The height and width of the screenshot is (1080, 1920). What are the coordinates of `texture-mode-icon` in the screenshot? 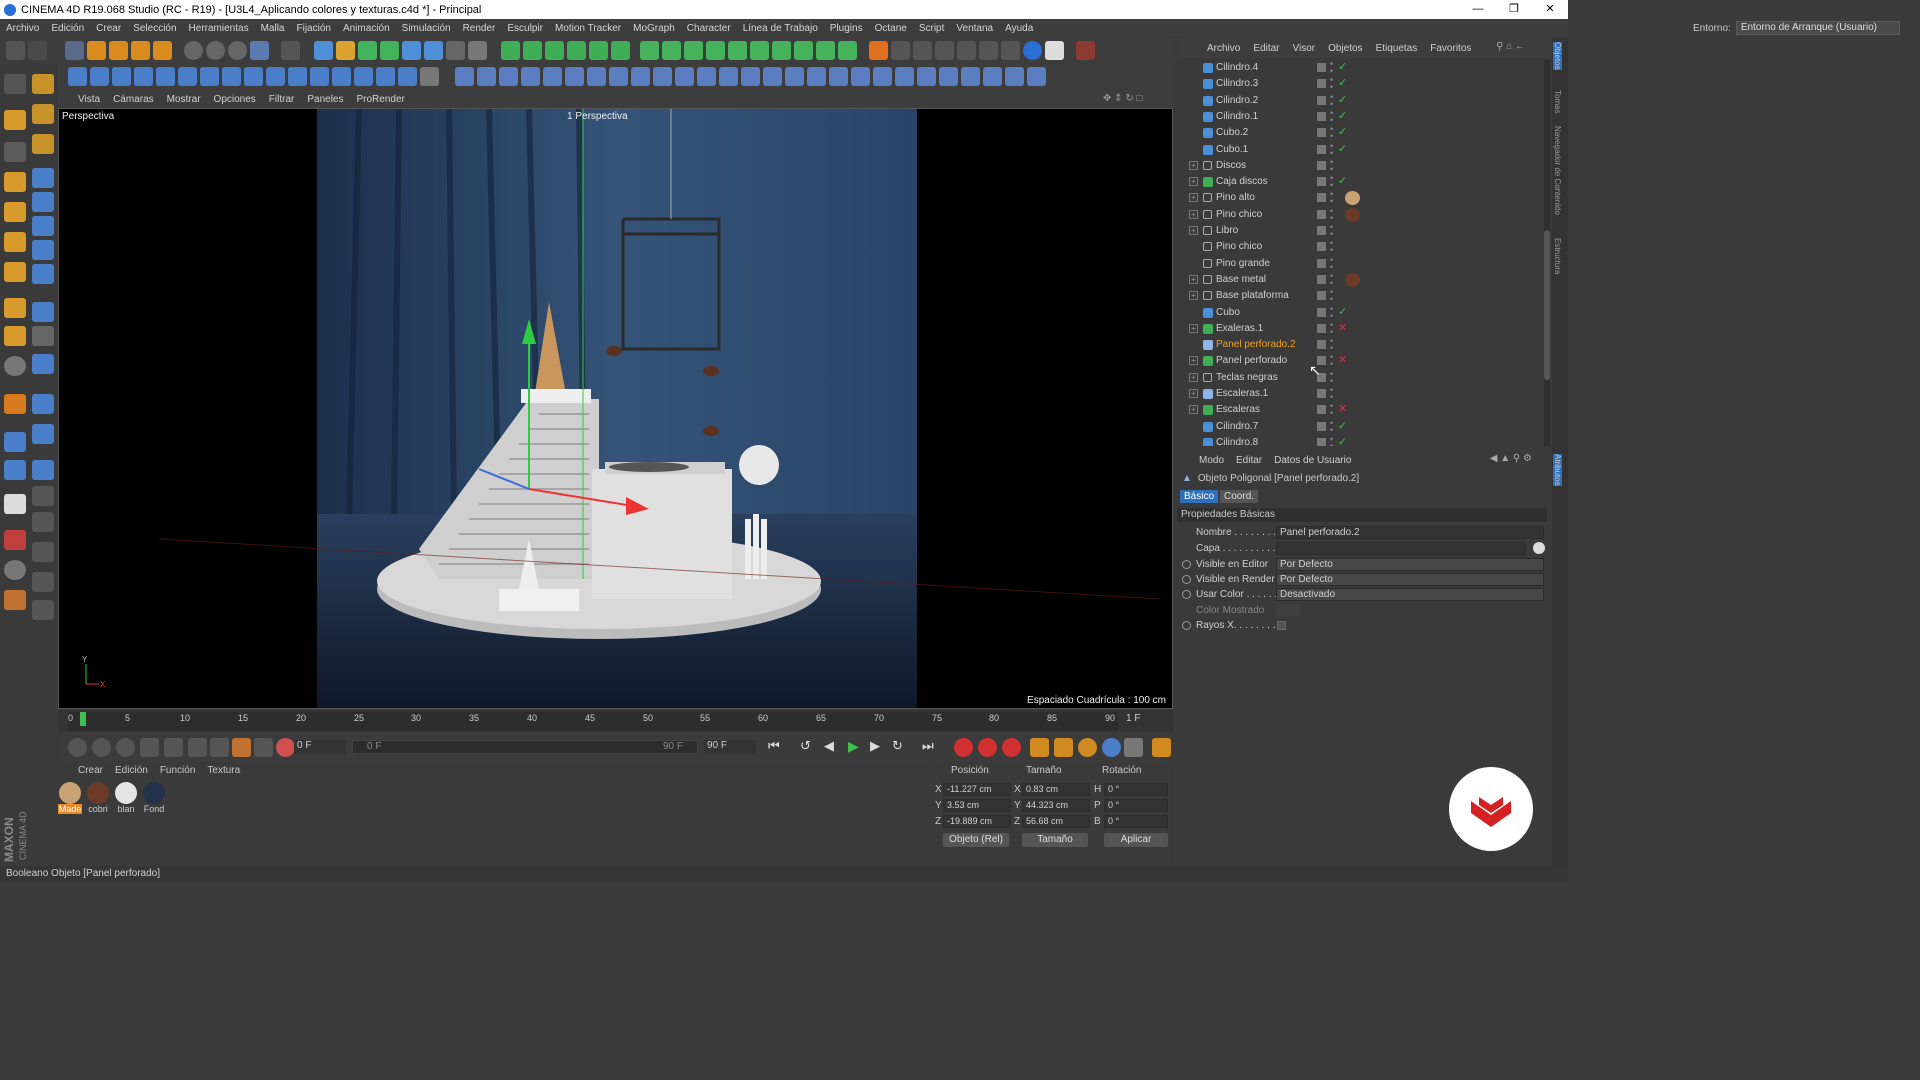 It's located at (15, 152).